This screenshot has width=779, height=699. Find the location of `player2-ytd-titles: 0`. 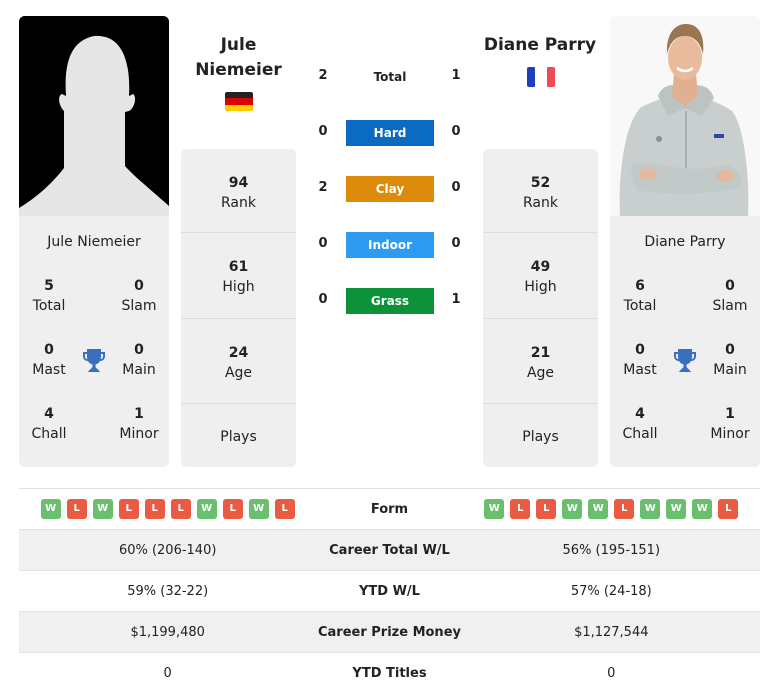

player2-ytd-titles: 0 is located at coordinates (611, 672).